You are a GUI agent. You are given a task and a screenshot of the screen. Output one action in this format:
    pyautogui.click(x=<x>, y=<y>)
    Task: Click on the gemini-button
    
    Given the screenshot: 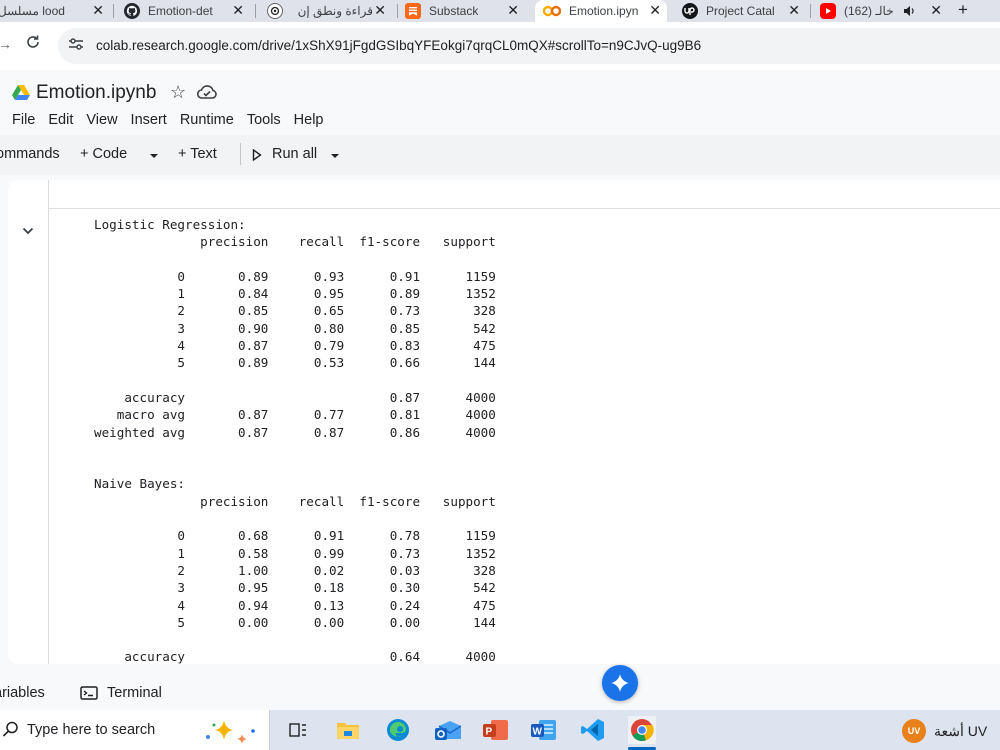 What is the action you would take?
    pyautogui.click(x=620, y=683)
    